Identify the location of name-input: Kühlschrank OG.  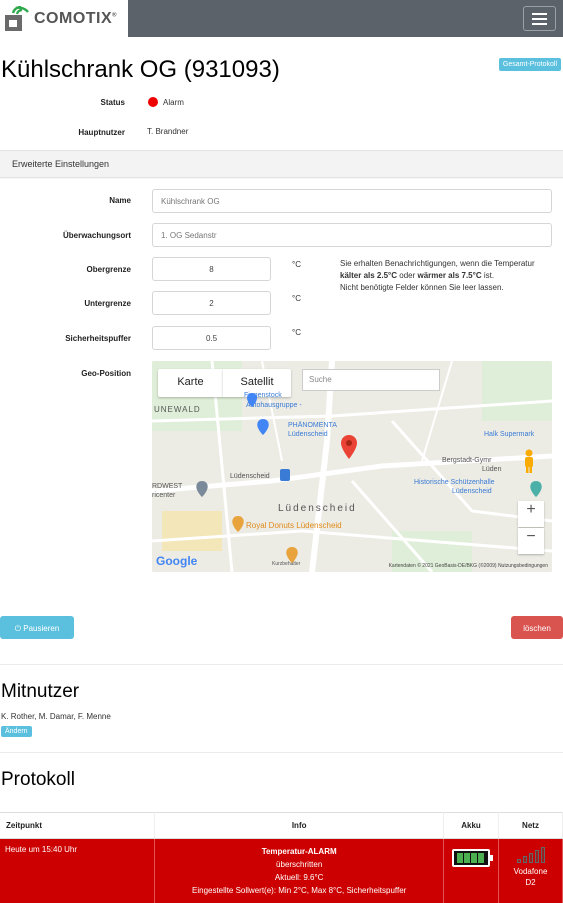
(352, 201).